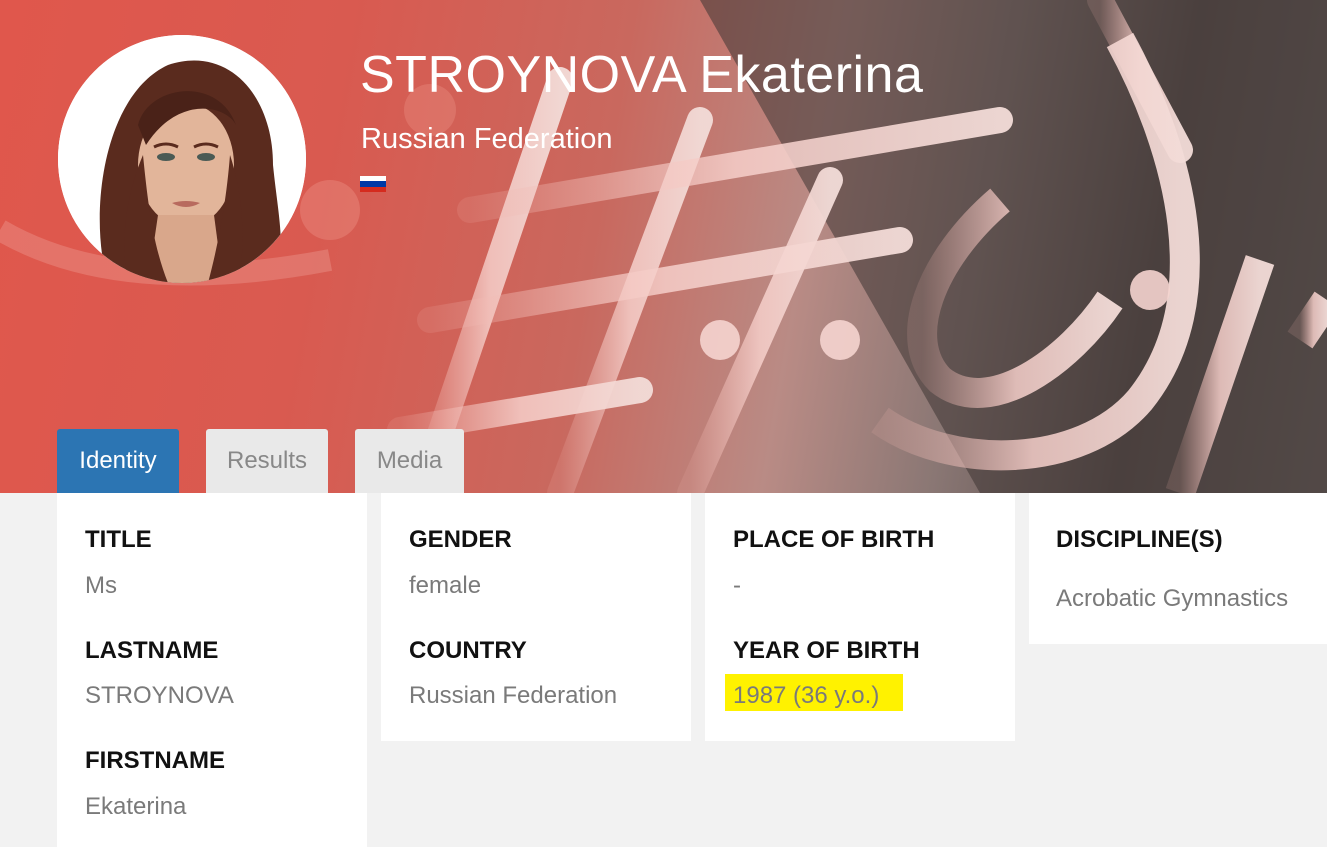 The width and height of the screenshot is (1327, 847). What do you see at coordinates (1139, 539) in the screenshot?
I see `discipline-label: DISCIPLINE(S)` at bounding box center [1139, 539].